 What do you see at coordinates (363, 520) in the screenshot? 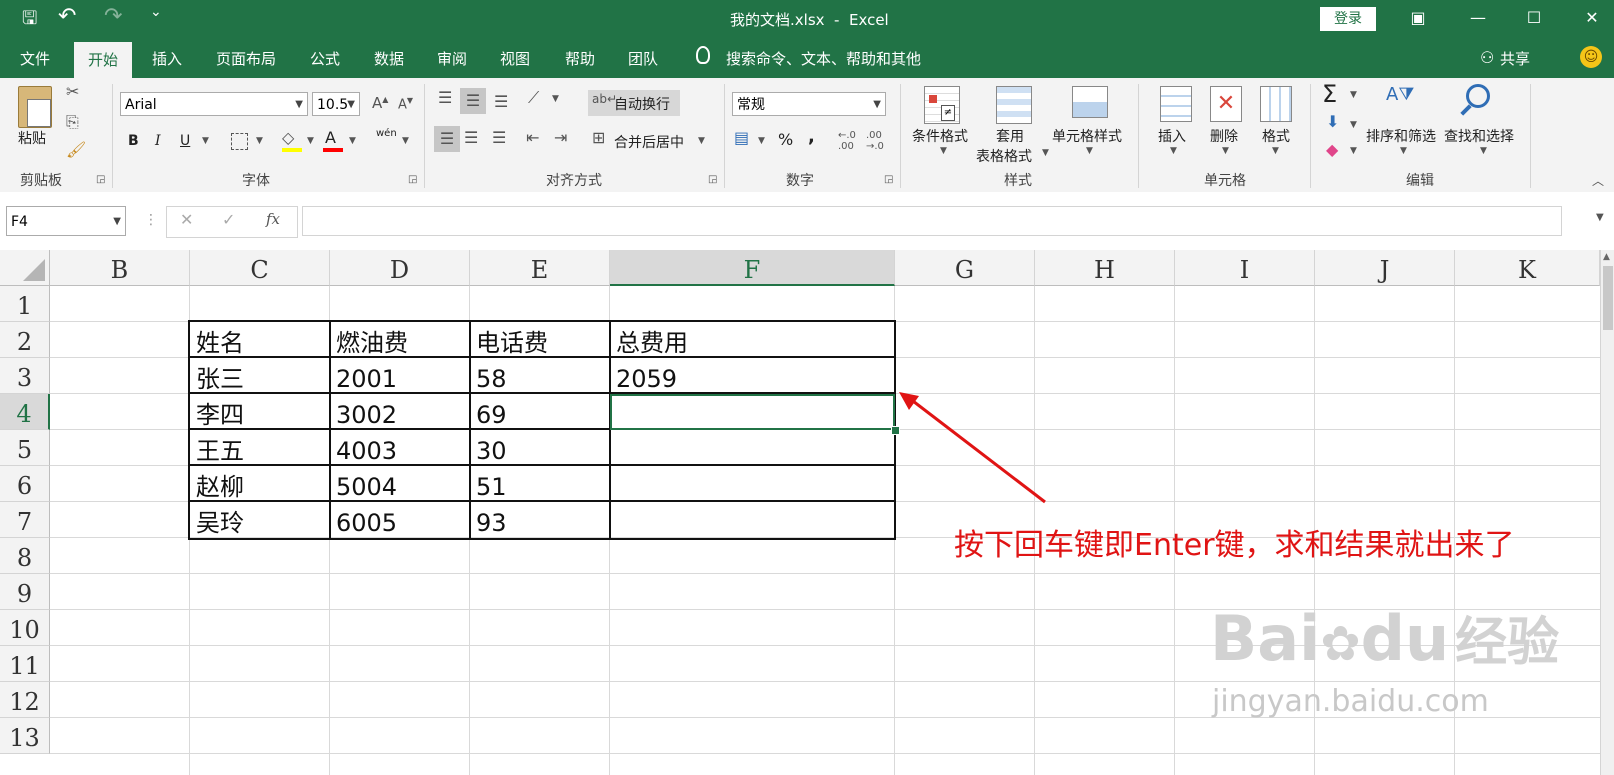
I see `cell-d7: 6005` at bounding box center [363, 520].